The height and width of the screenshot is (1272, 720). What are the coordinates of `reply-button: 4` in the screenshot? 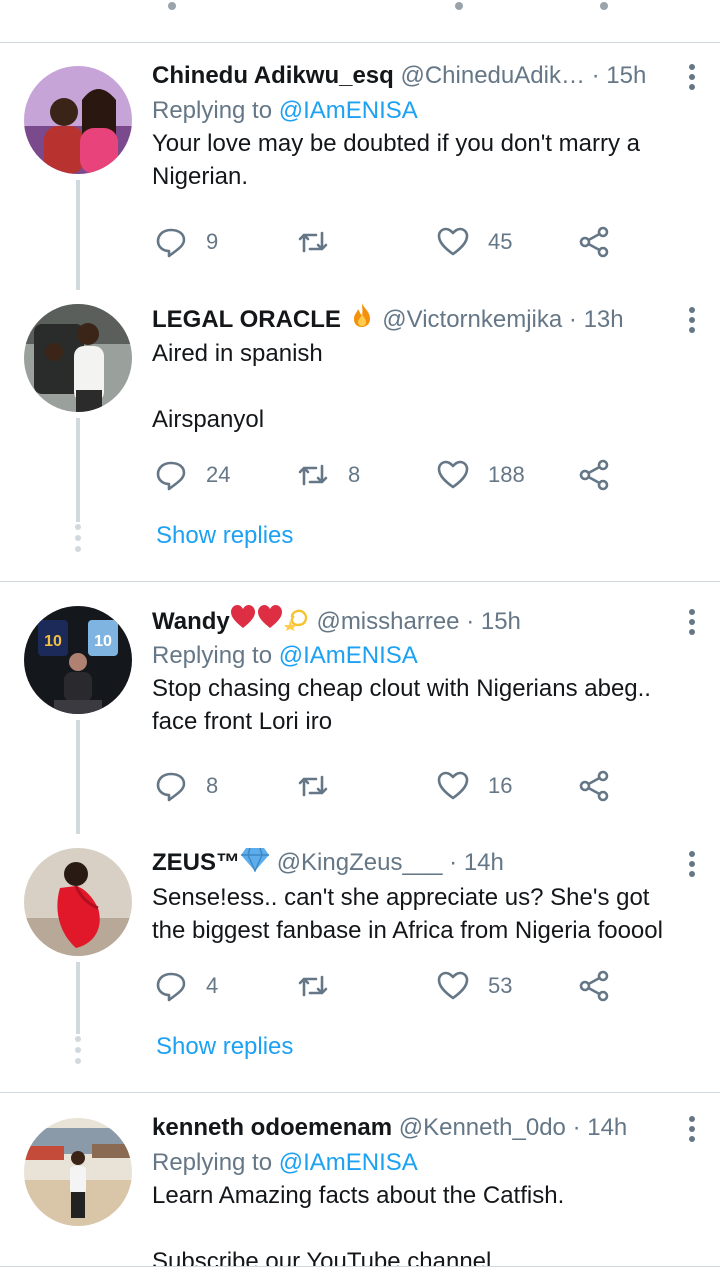 It's located at (186, 986).